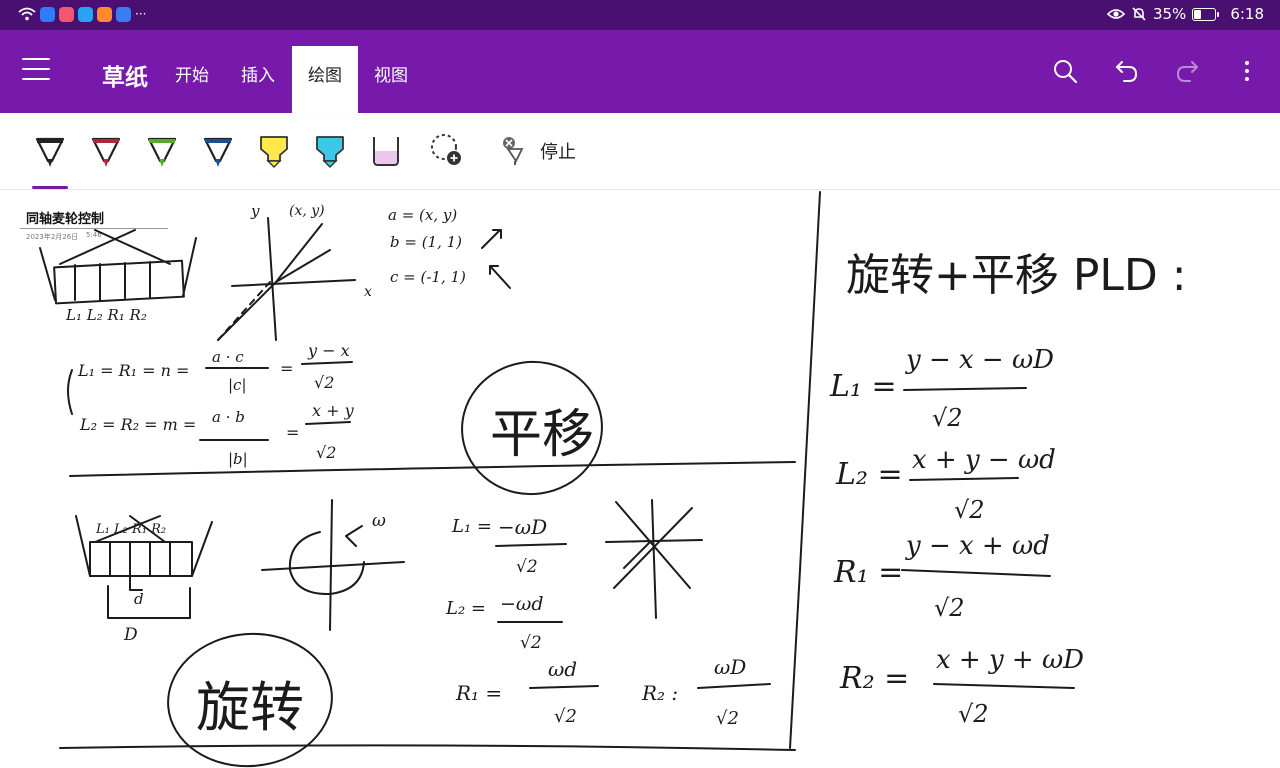 The width and height of the screenshot is (1280, 768). Describe the element at coordinates (478, 693) in the screenshot. I see `rot-r1-name: R₁ =` at that location.